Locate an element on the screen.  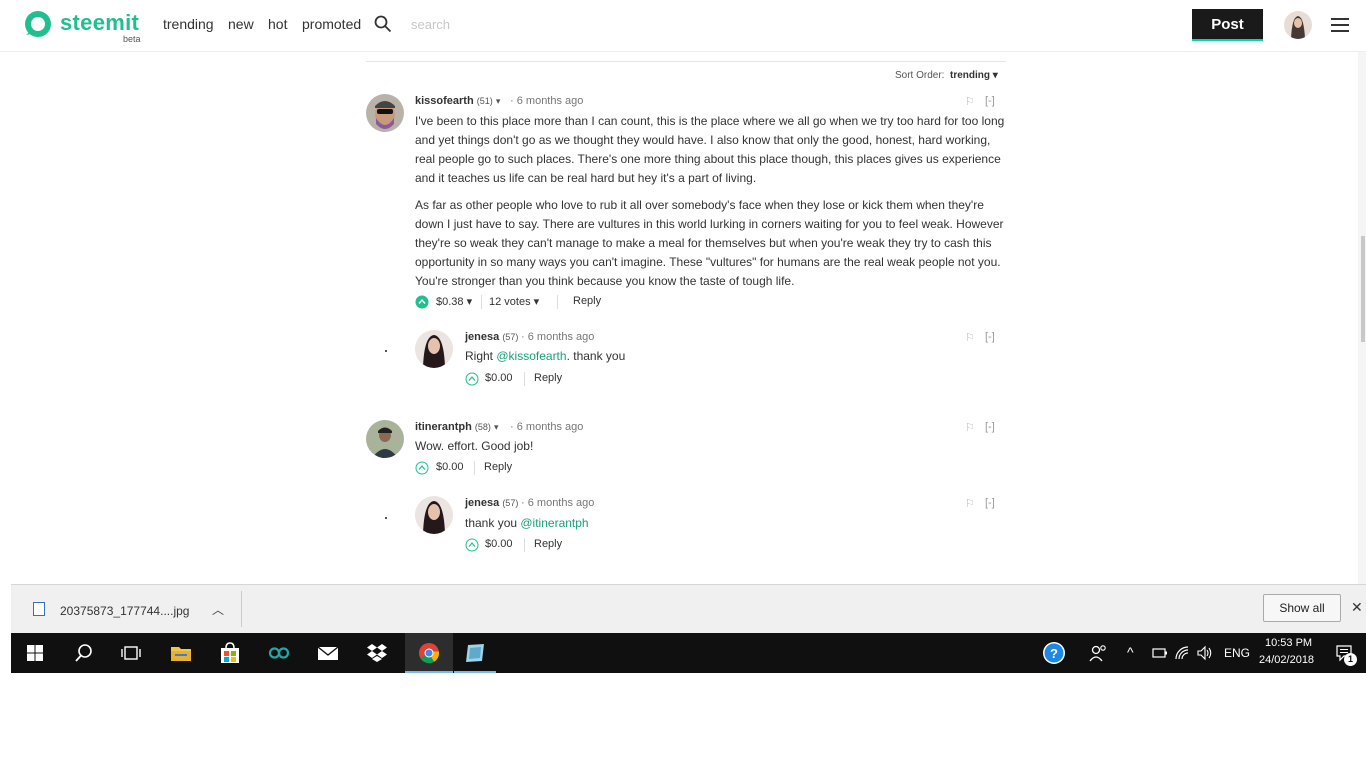
close-icon: ✕ is located at coordinates (1357, 607).